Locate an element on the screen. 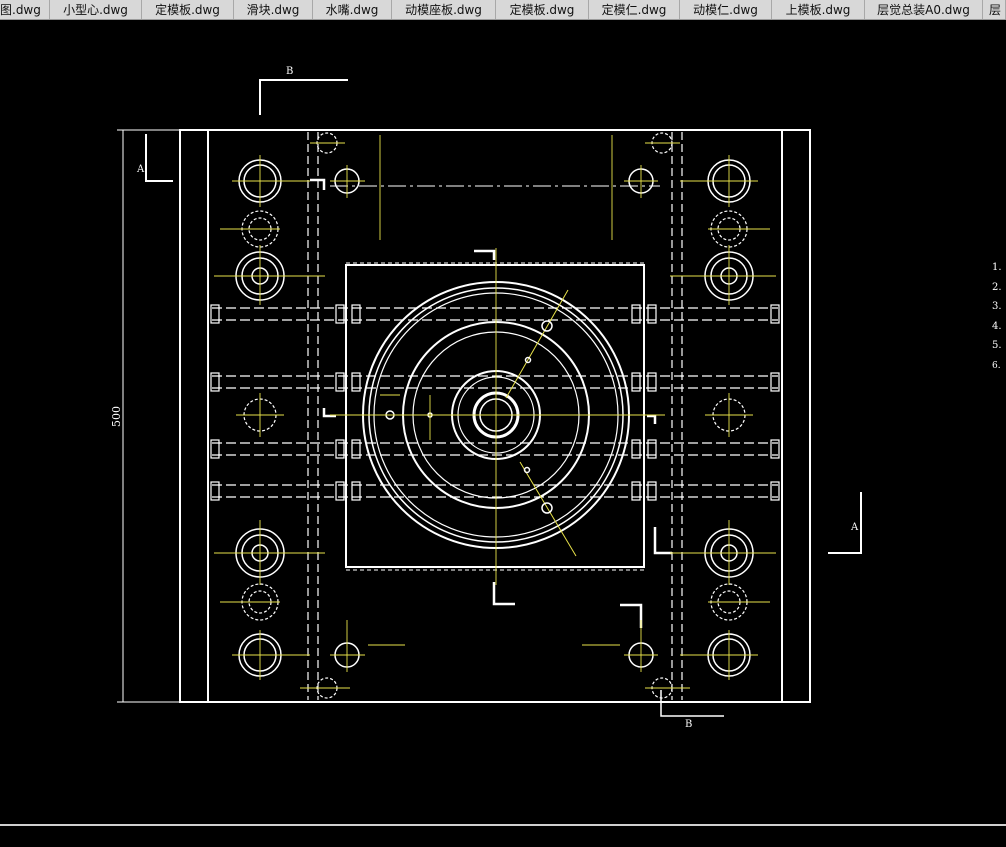 This screenshot has width=1006, height=847. note-item: 4. is located at coordinates (997, 326).